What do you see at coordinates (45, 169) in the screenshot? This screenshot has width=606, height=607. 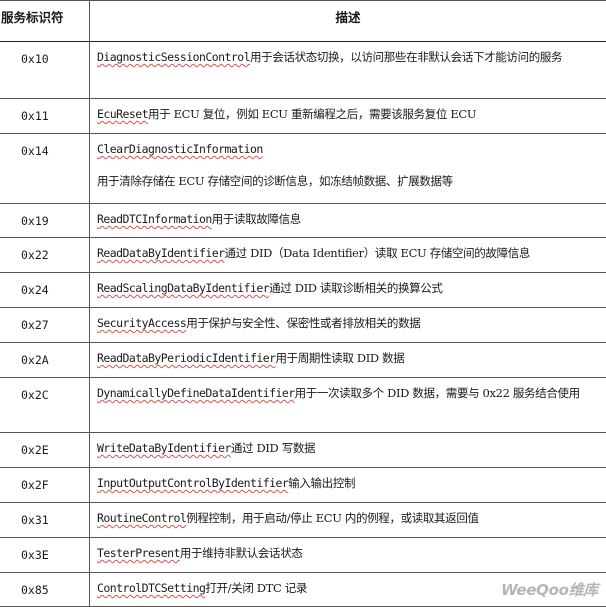 I see `service-id-cell: 0x14` at bounding box center [45, 169].